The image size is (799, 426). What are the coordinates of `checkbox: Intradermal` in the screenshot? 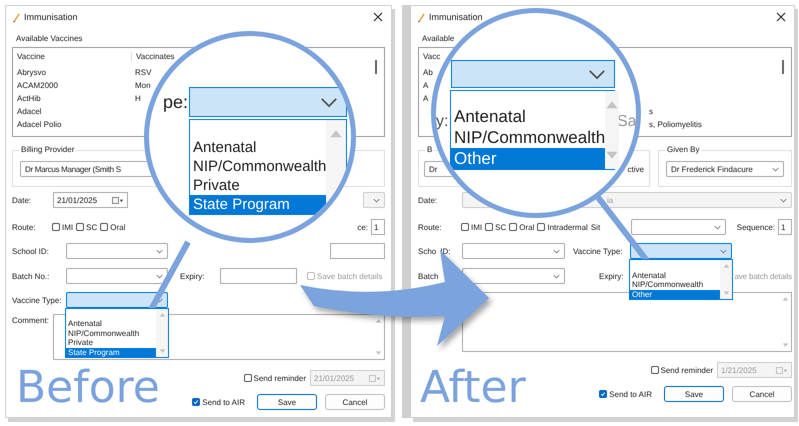 It's located at (562, 227).